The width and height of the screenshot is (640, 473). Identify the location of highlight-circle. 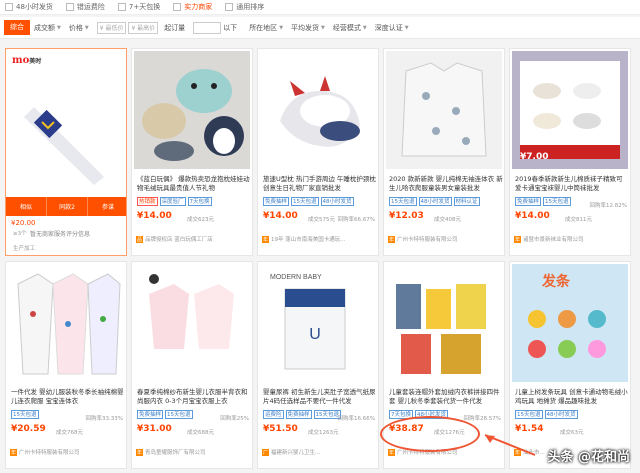
(430, 434).